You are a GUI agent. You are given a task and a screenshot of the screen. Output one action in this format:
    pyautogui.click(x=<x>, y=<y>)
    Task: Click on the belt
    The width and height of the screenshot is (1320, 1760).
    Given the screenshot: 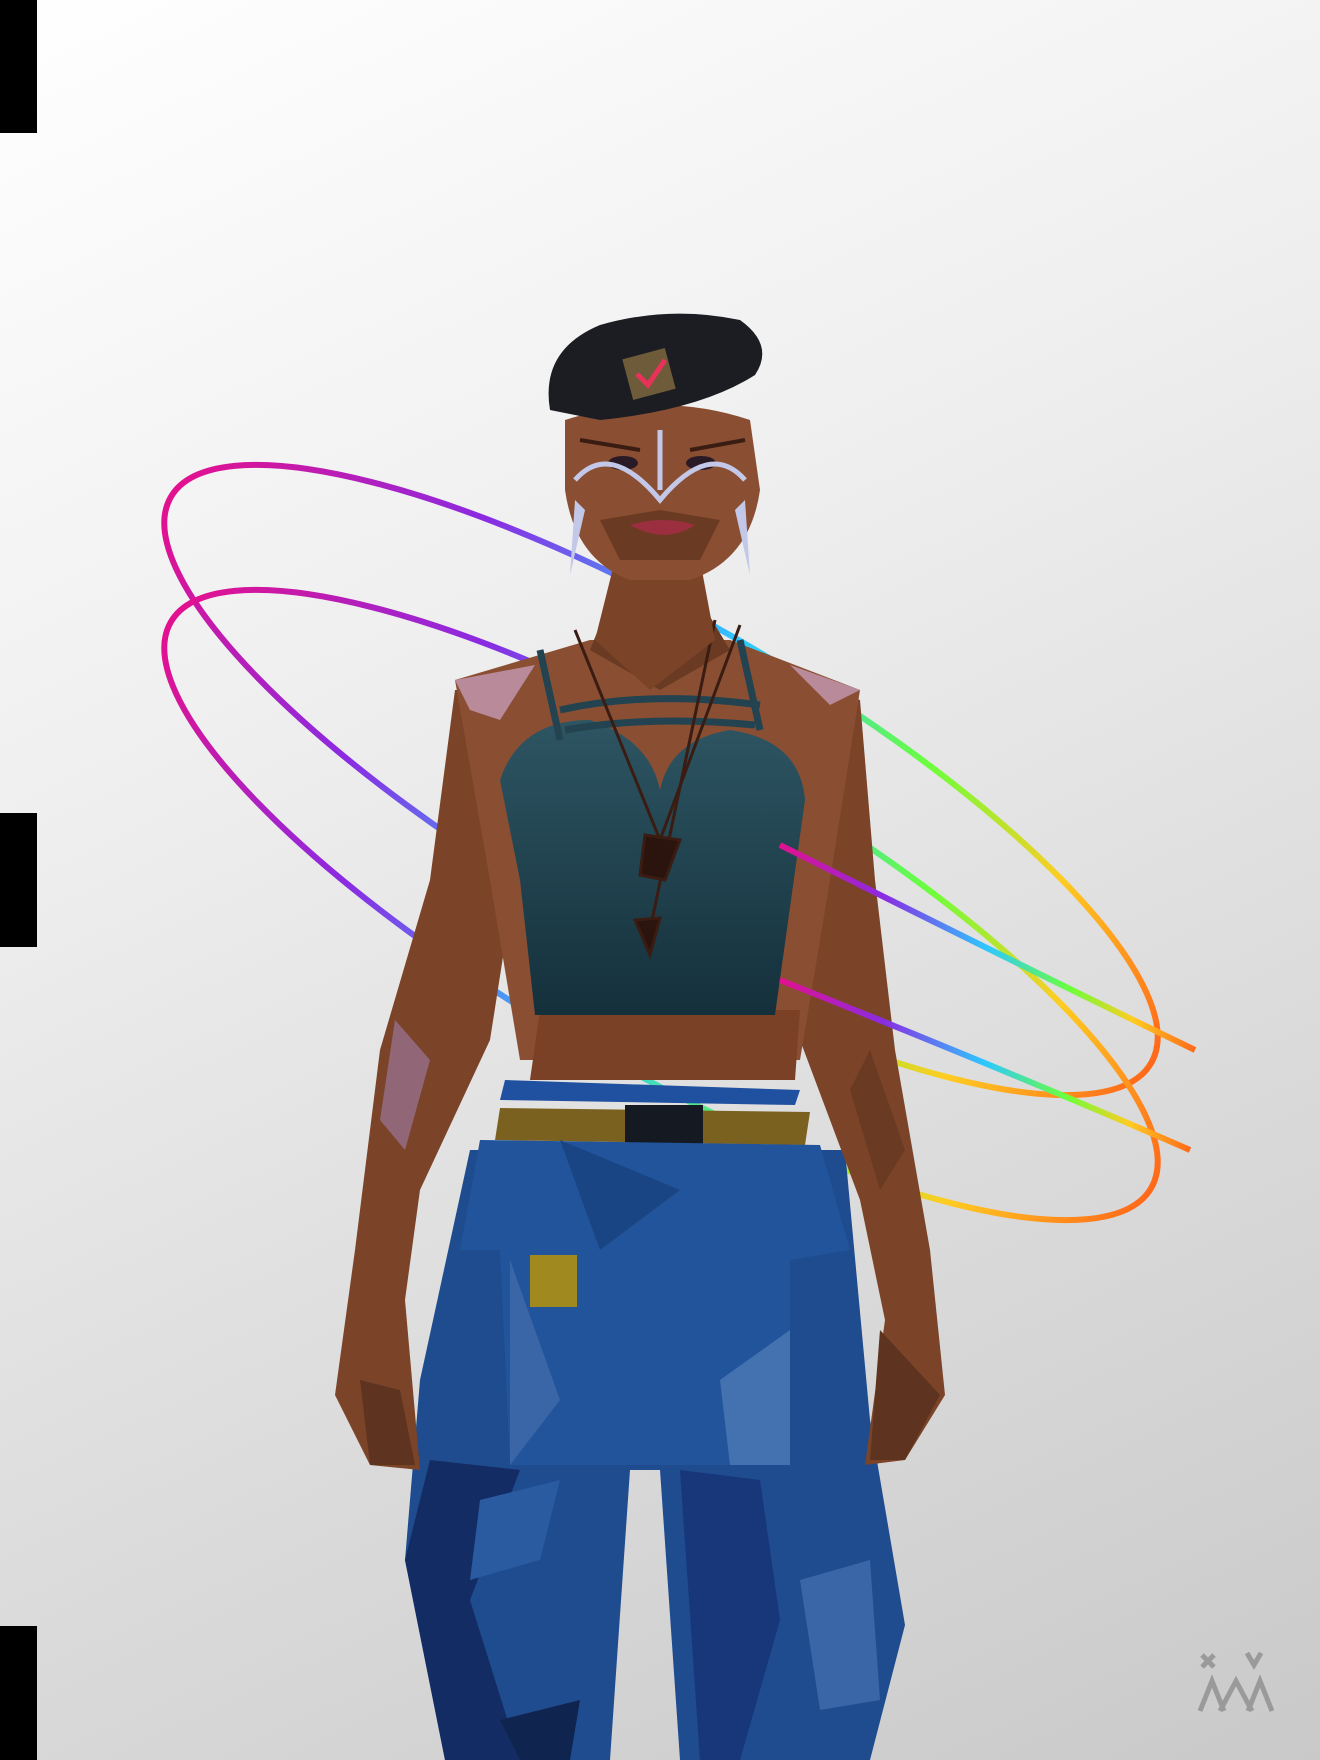 What is the action you would take?
    pyautogui.click(x=652, y=1115)
    